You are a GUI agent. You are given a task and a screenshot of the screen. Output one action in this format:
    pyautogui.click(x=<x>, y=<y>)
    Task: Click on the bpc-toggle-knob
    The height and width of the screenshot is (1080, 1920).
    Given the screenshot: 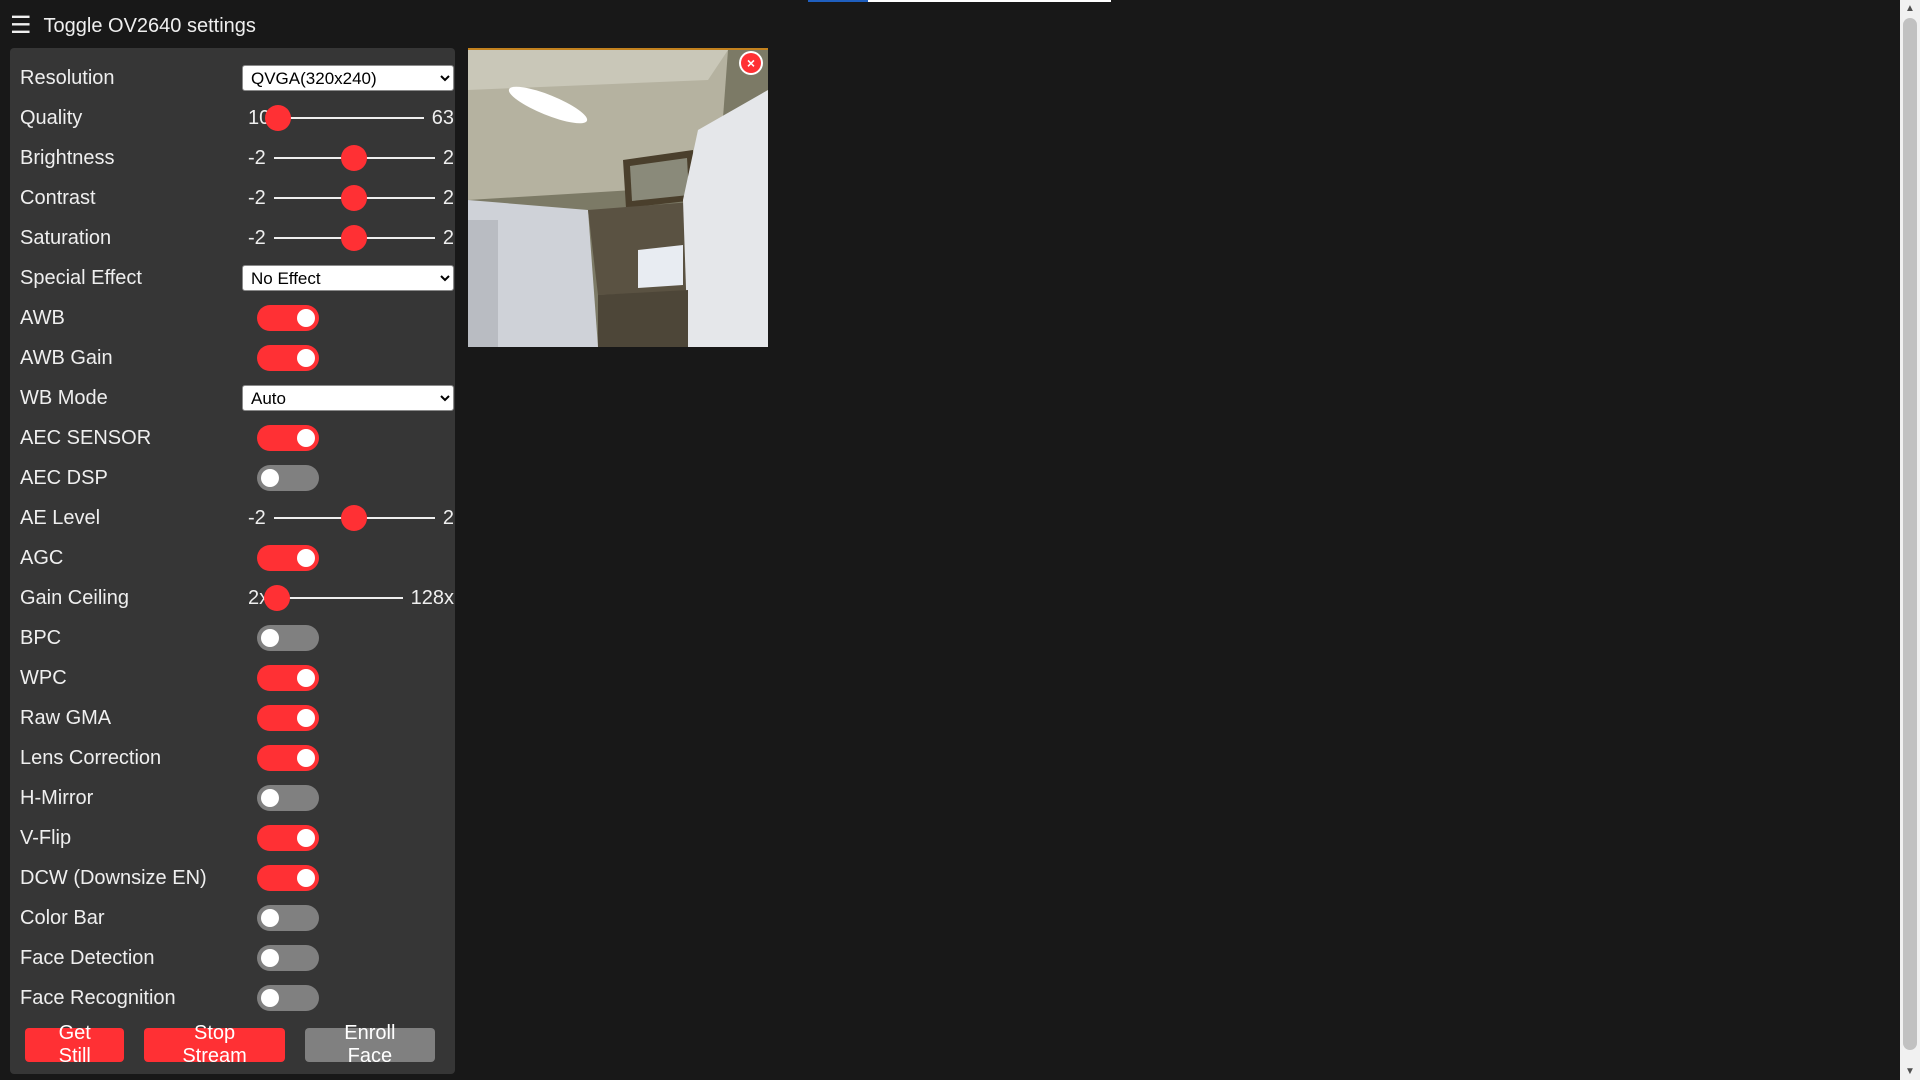 What is the action you would take?
    pyautogui.click(x=270, y=638)
    